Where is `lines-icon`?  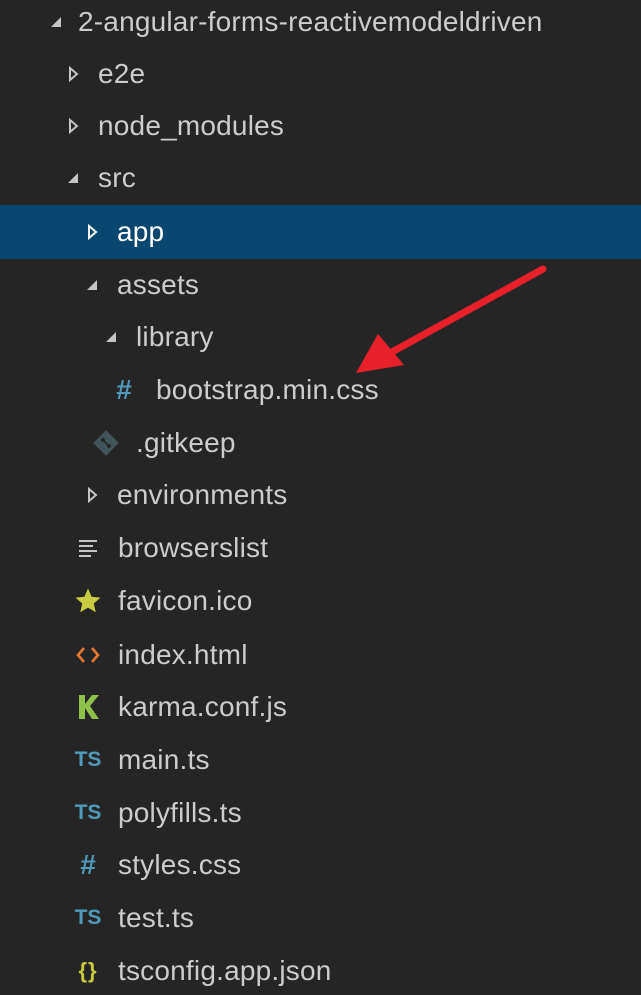 lines-icon is located at coordinates (88, 548).